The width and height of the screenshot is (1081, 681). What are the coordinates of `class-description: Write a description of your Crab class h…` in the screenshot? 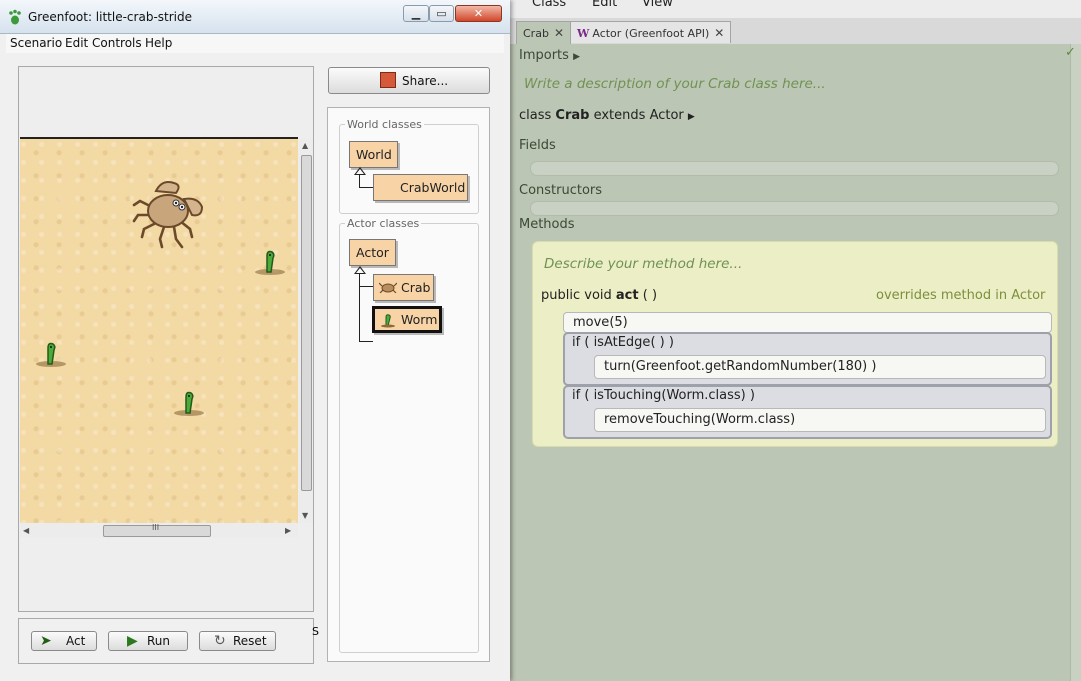 It's located at (675, 84).